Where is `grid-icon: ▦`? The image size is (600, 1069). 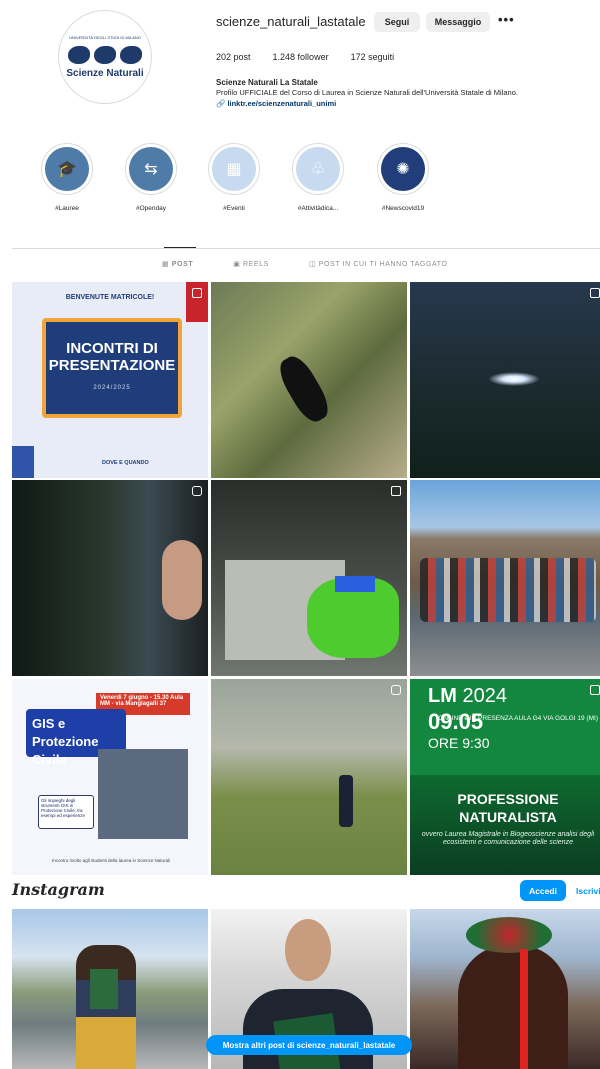 grid-icon: ▦ is located at coordinates (166, 264).